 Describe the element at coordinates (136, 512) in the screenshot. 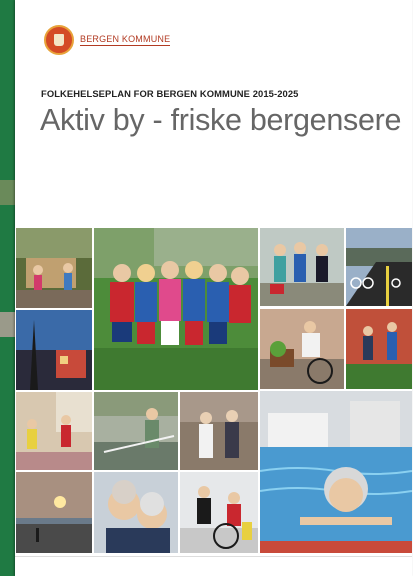

I see `photo-elderly-couple` at that location.